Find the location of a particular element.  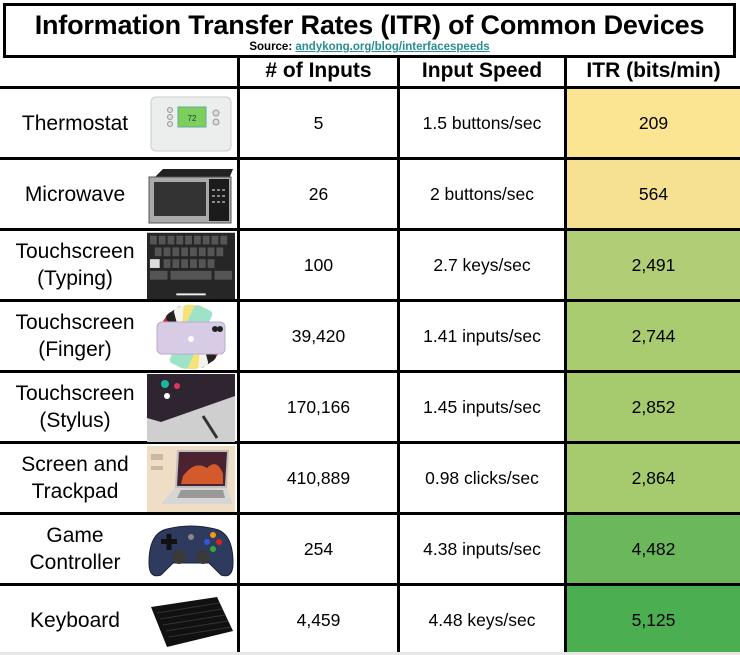

table-row: Thermostat 72 5 1.5 buttons/sec 209 is located at coordinates (370, 123).